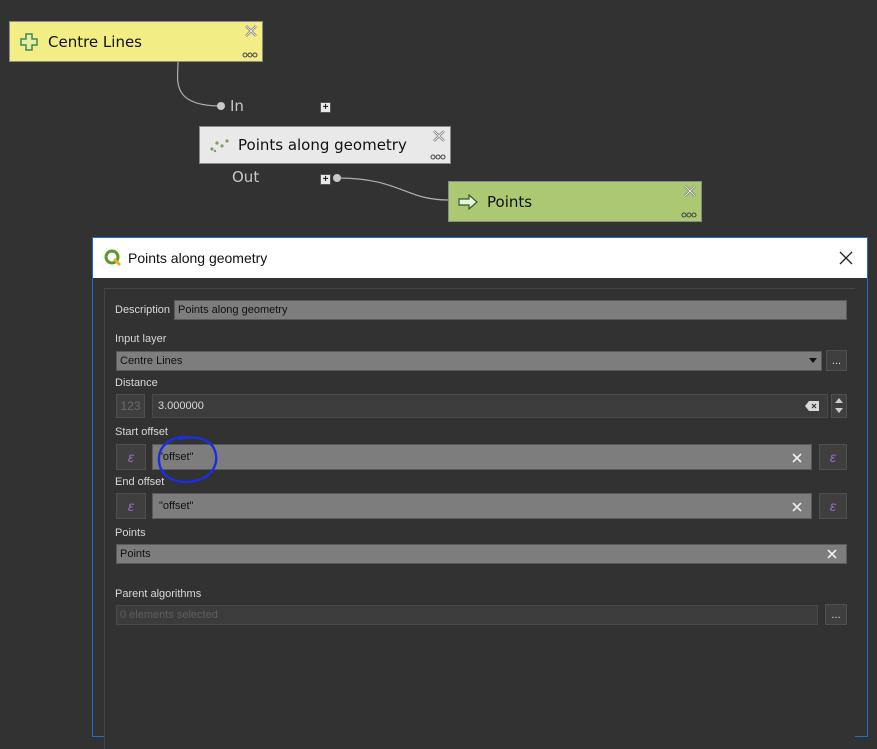 Image resolution: width=877 pixels, height=749 pixels. I want to click on end-offset-input: "offset", so click(482, 506).